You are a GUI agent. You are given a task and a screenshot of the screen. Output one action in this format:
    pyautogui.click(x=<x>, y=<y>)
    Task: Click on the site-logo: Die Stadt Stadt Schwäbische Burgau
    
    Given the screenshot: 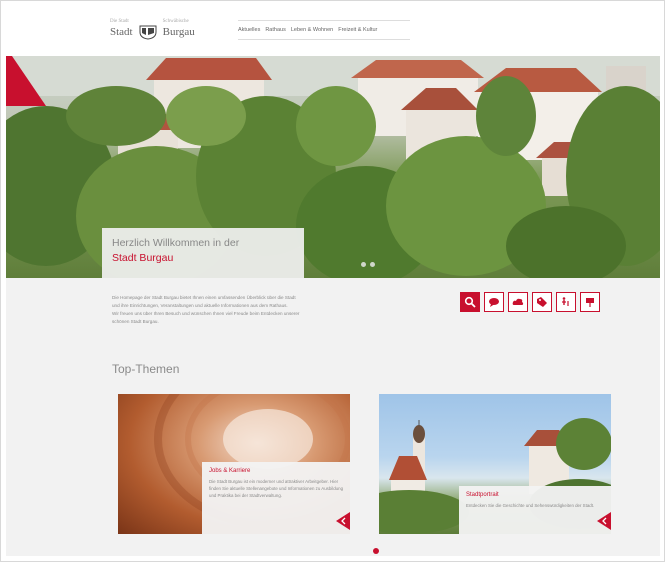 What is the action you would take?
    pyautogui.click(x=152, y=32)
    